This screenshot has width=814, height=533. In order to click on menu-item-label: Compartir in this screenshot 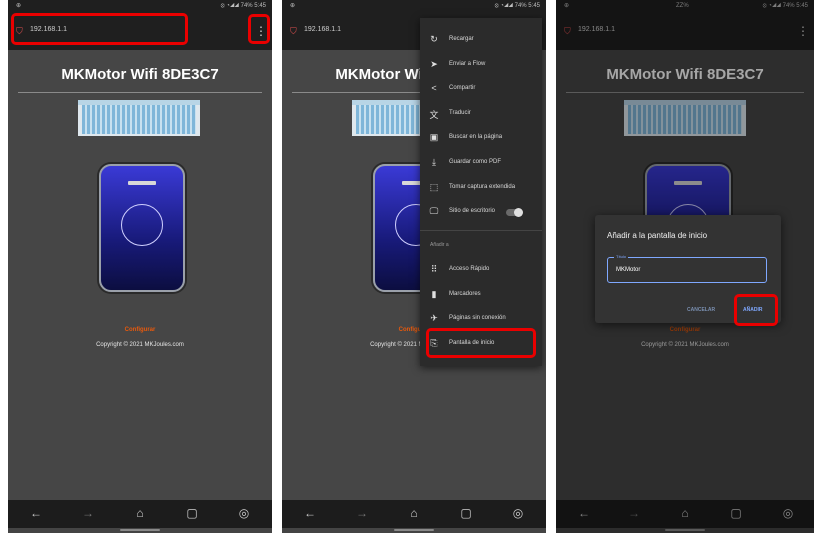, I will do `click(462, 88)`.